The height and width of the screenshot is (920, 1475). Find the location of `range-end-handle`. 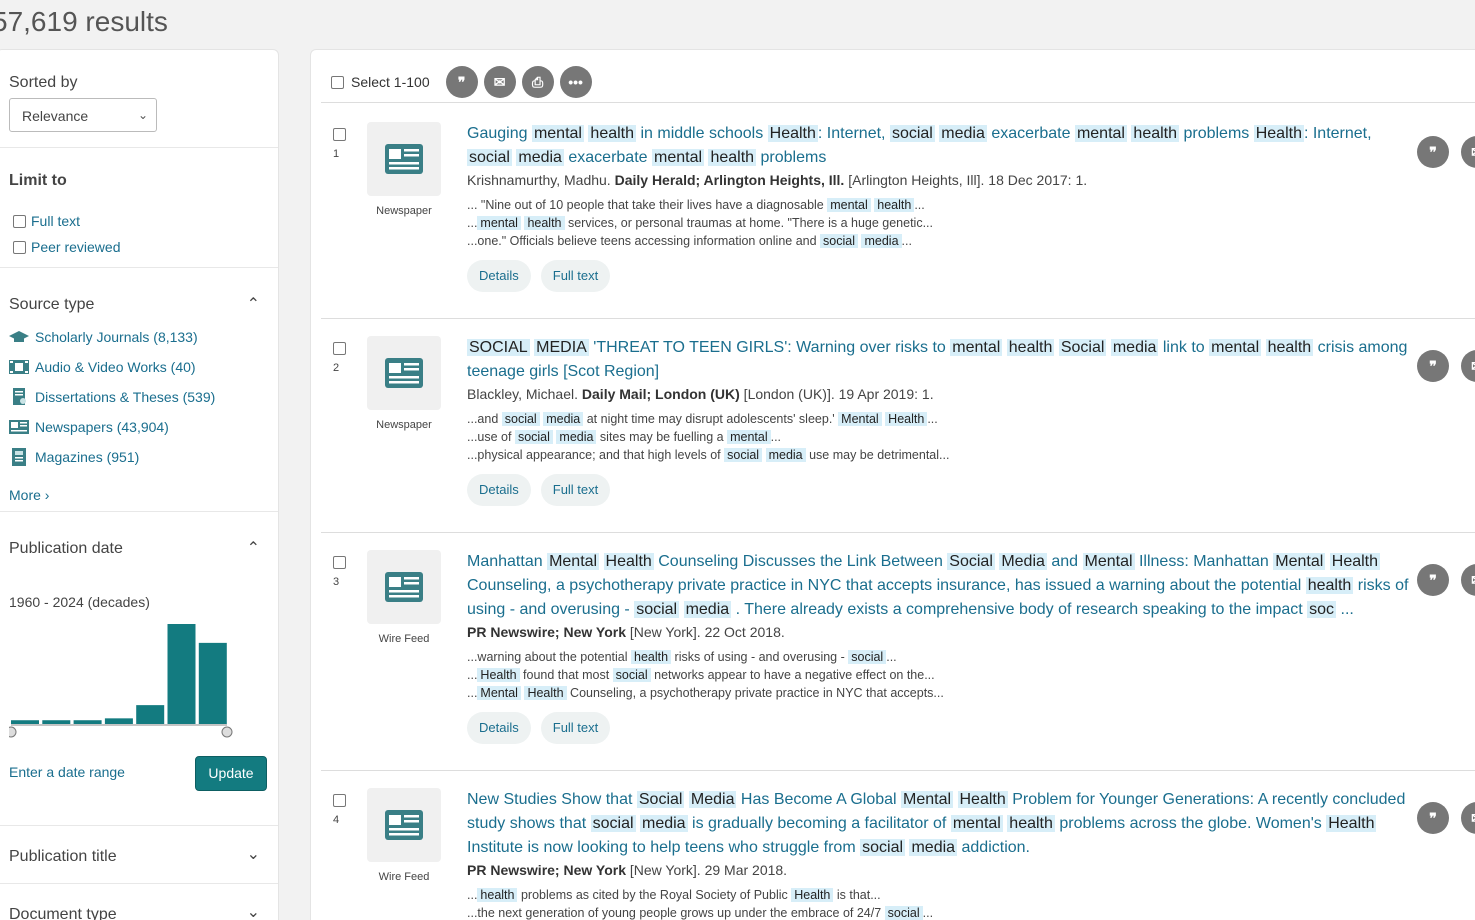

range-end-handle is located at coordinates (227, 732).